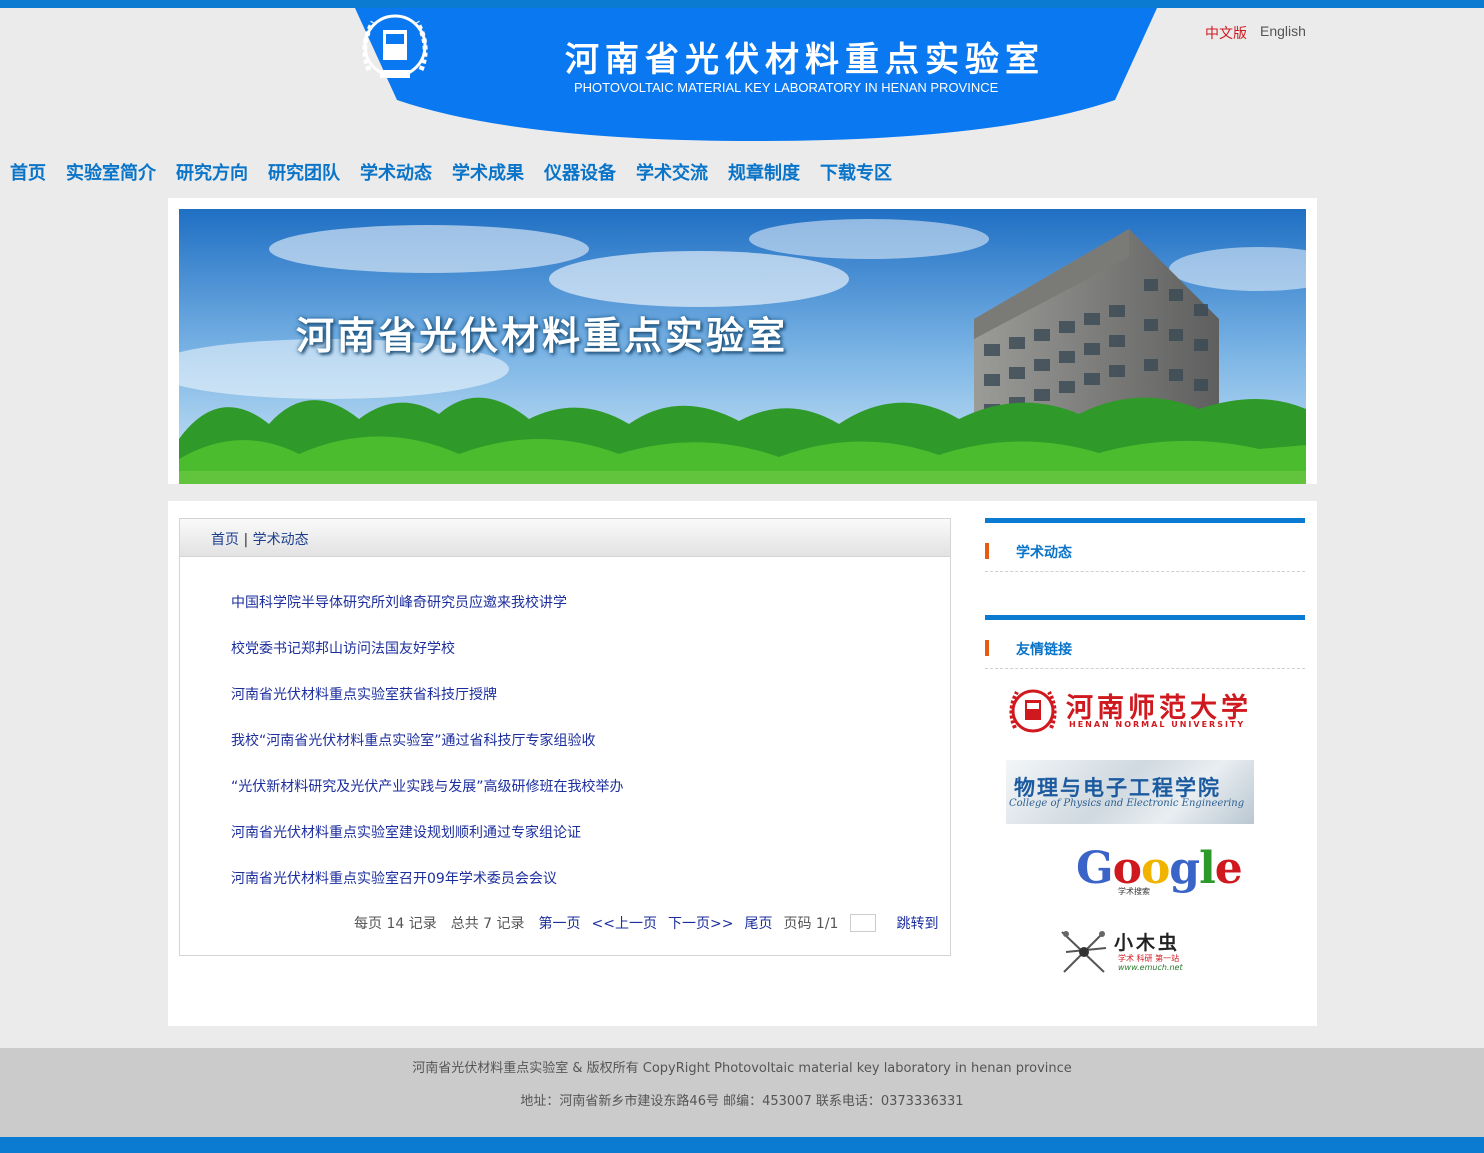  I want to click on bottom-accent-bar, so click(742, 1145).